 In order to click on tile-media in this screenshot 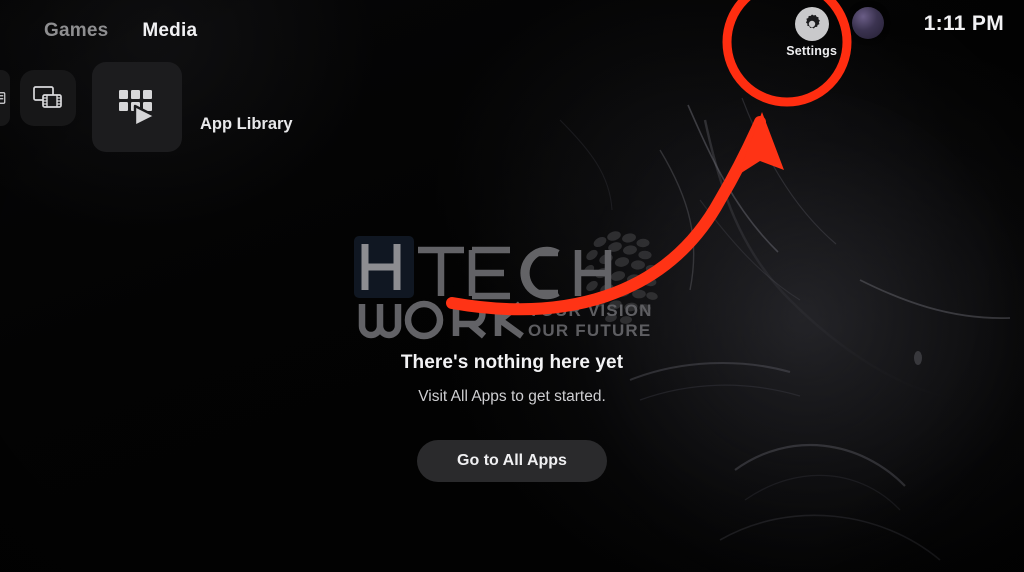, I will do `click(48, 98)`.